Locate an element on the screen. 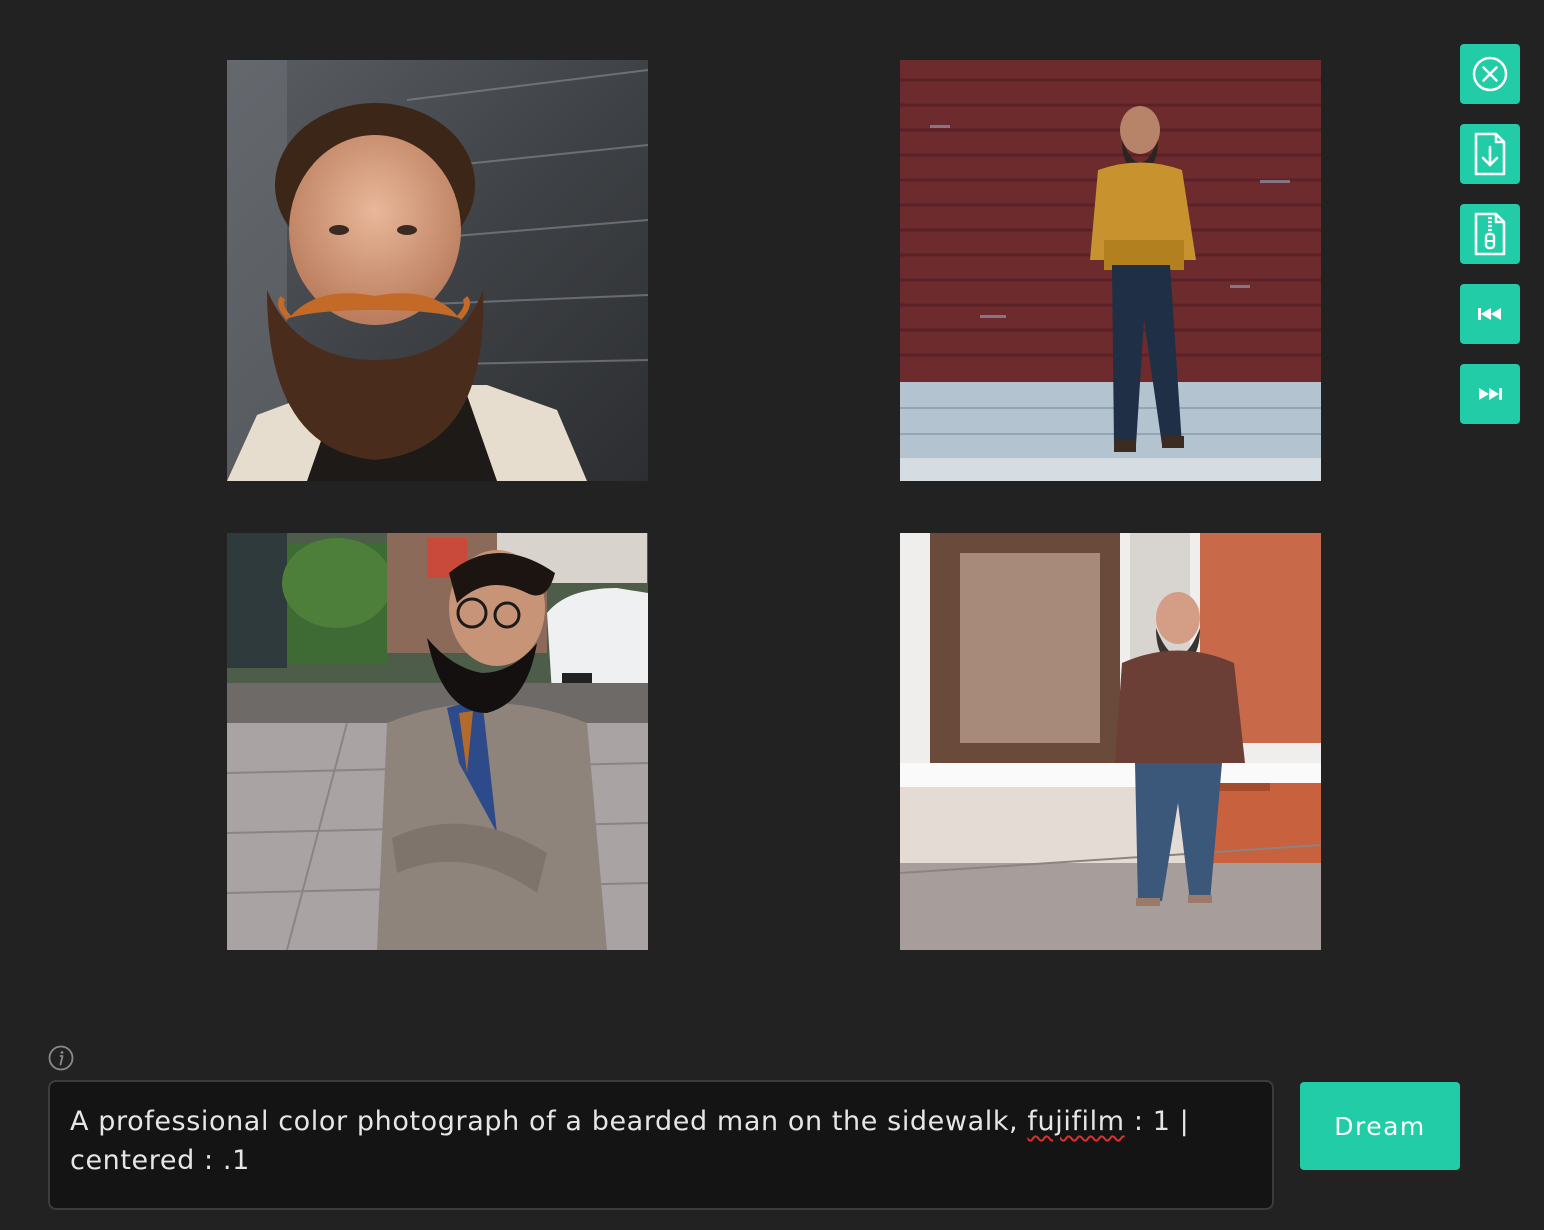 The height and width of the screenshot is (1230, 1544). skip-back-icon is located at coordinates (1489, 314).